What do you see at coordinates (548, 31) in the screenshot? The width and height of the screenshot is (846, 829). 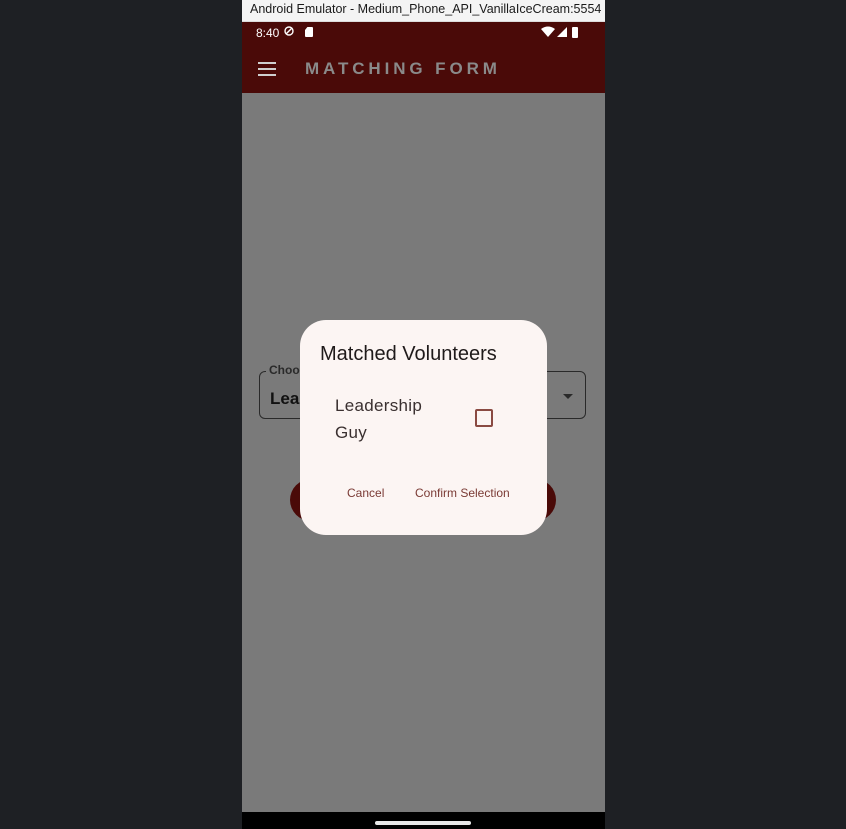 I see `wifi-icon` at bounding box center [548, 31].